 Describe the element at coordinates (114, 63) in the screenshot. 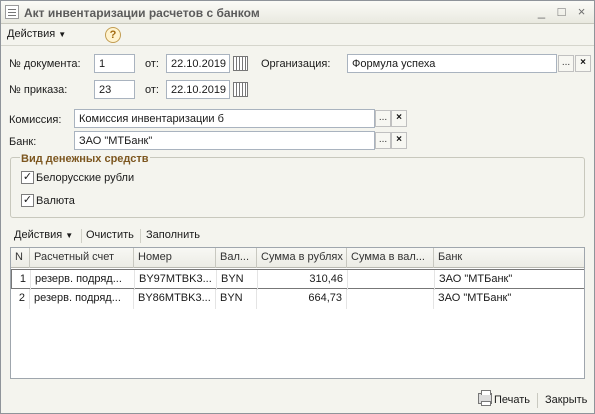

I see `document-number-field: 1` at that location.